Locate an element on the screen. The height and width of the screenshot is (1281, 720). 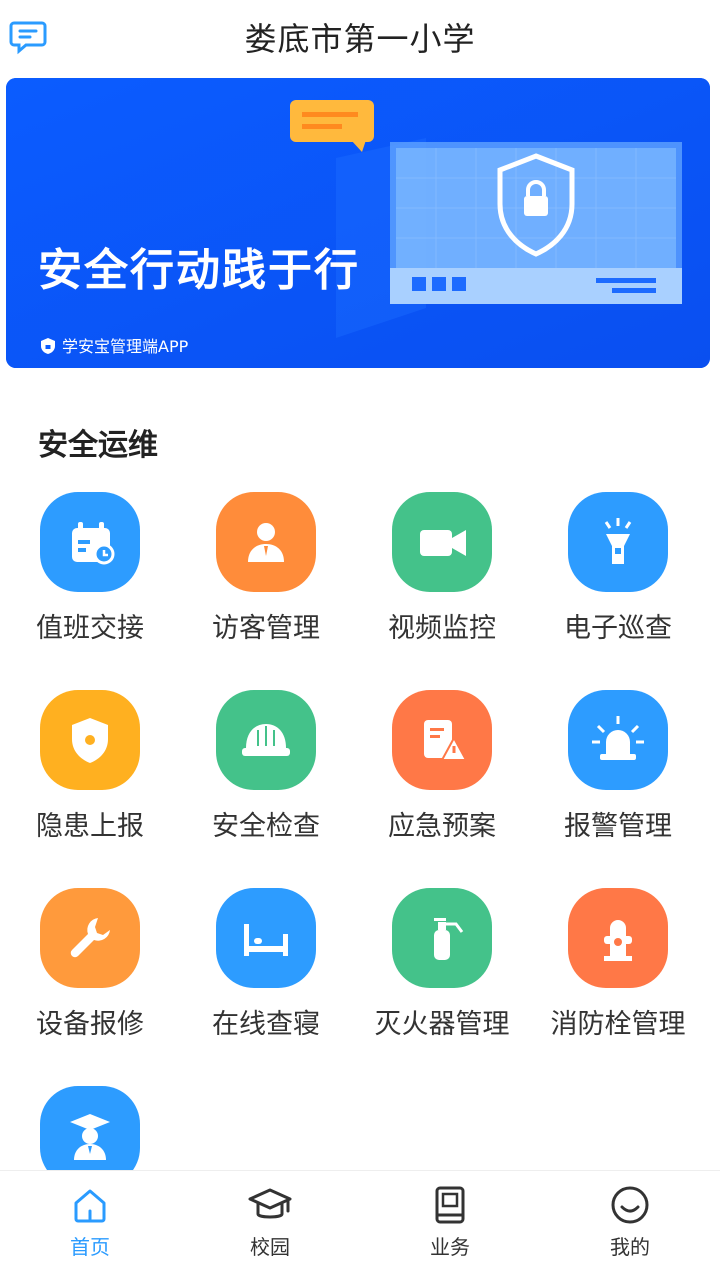
nav-campus-label: 校园 is located at coordinates (270, 1247).